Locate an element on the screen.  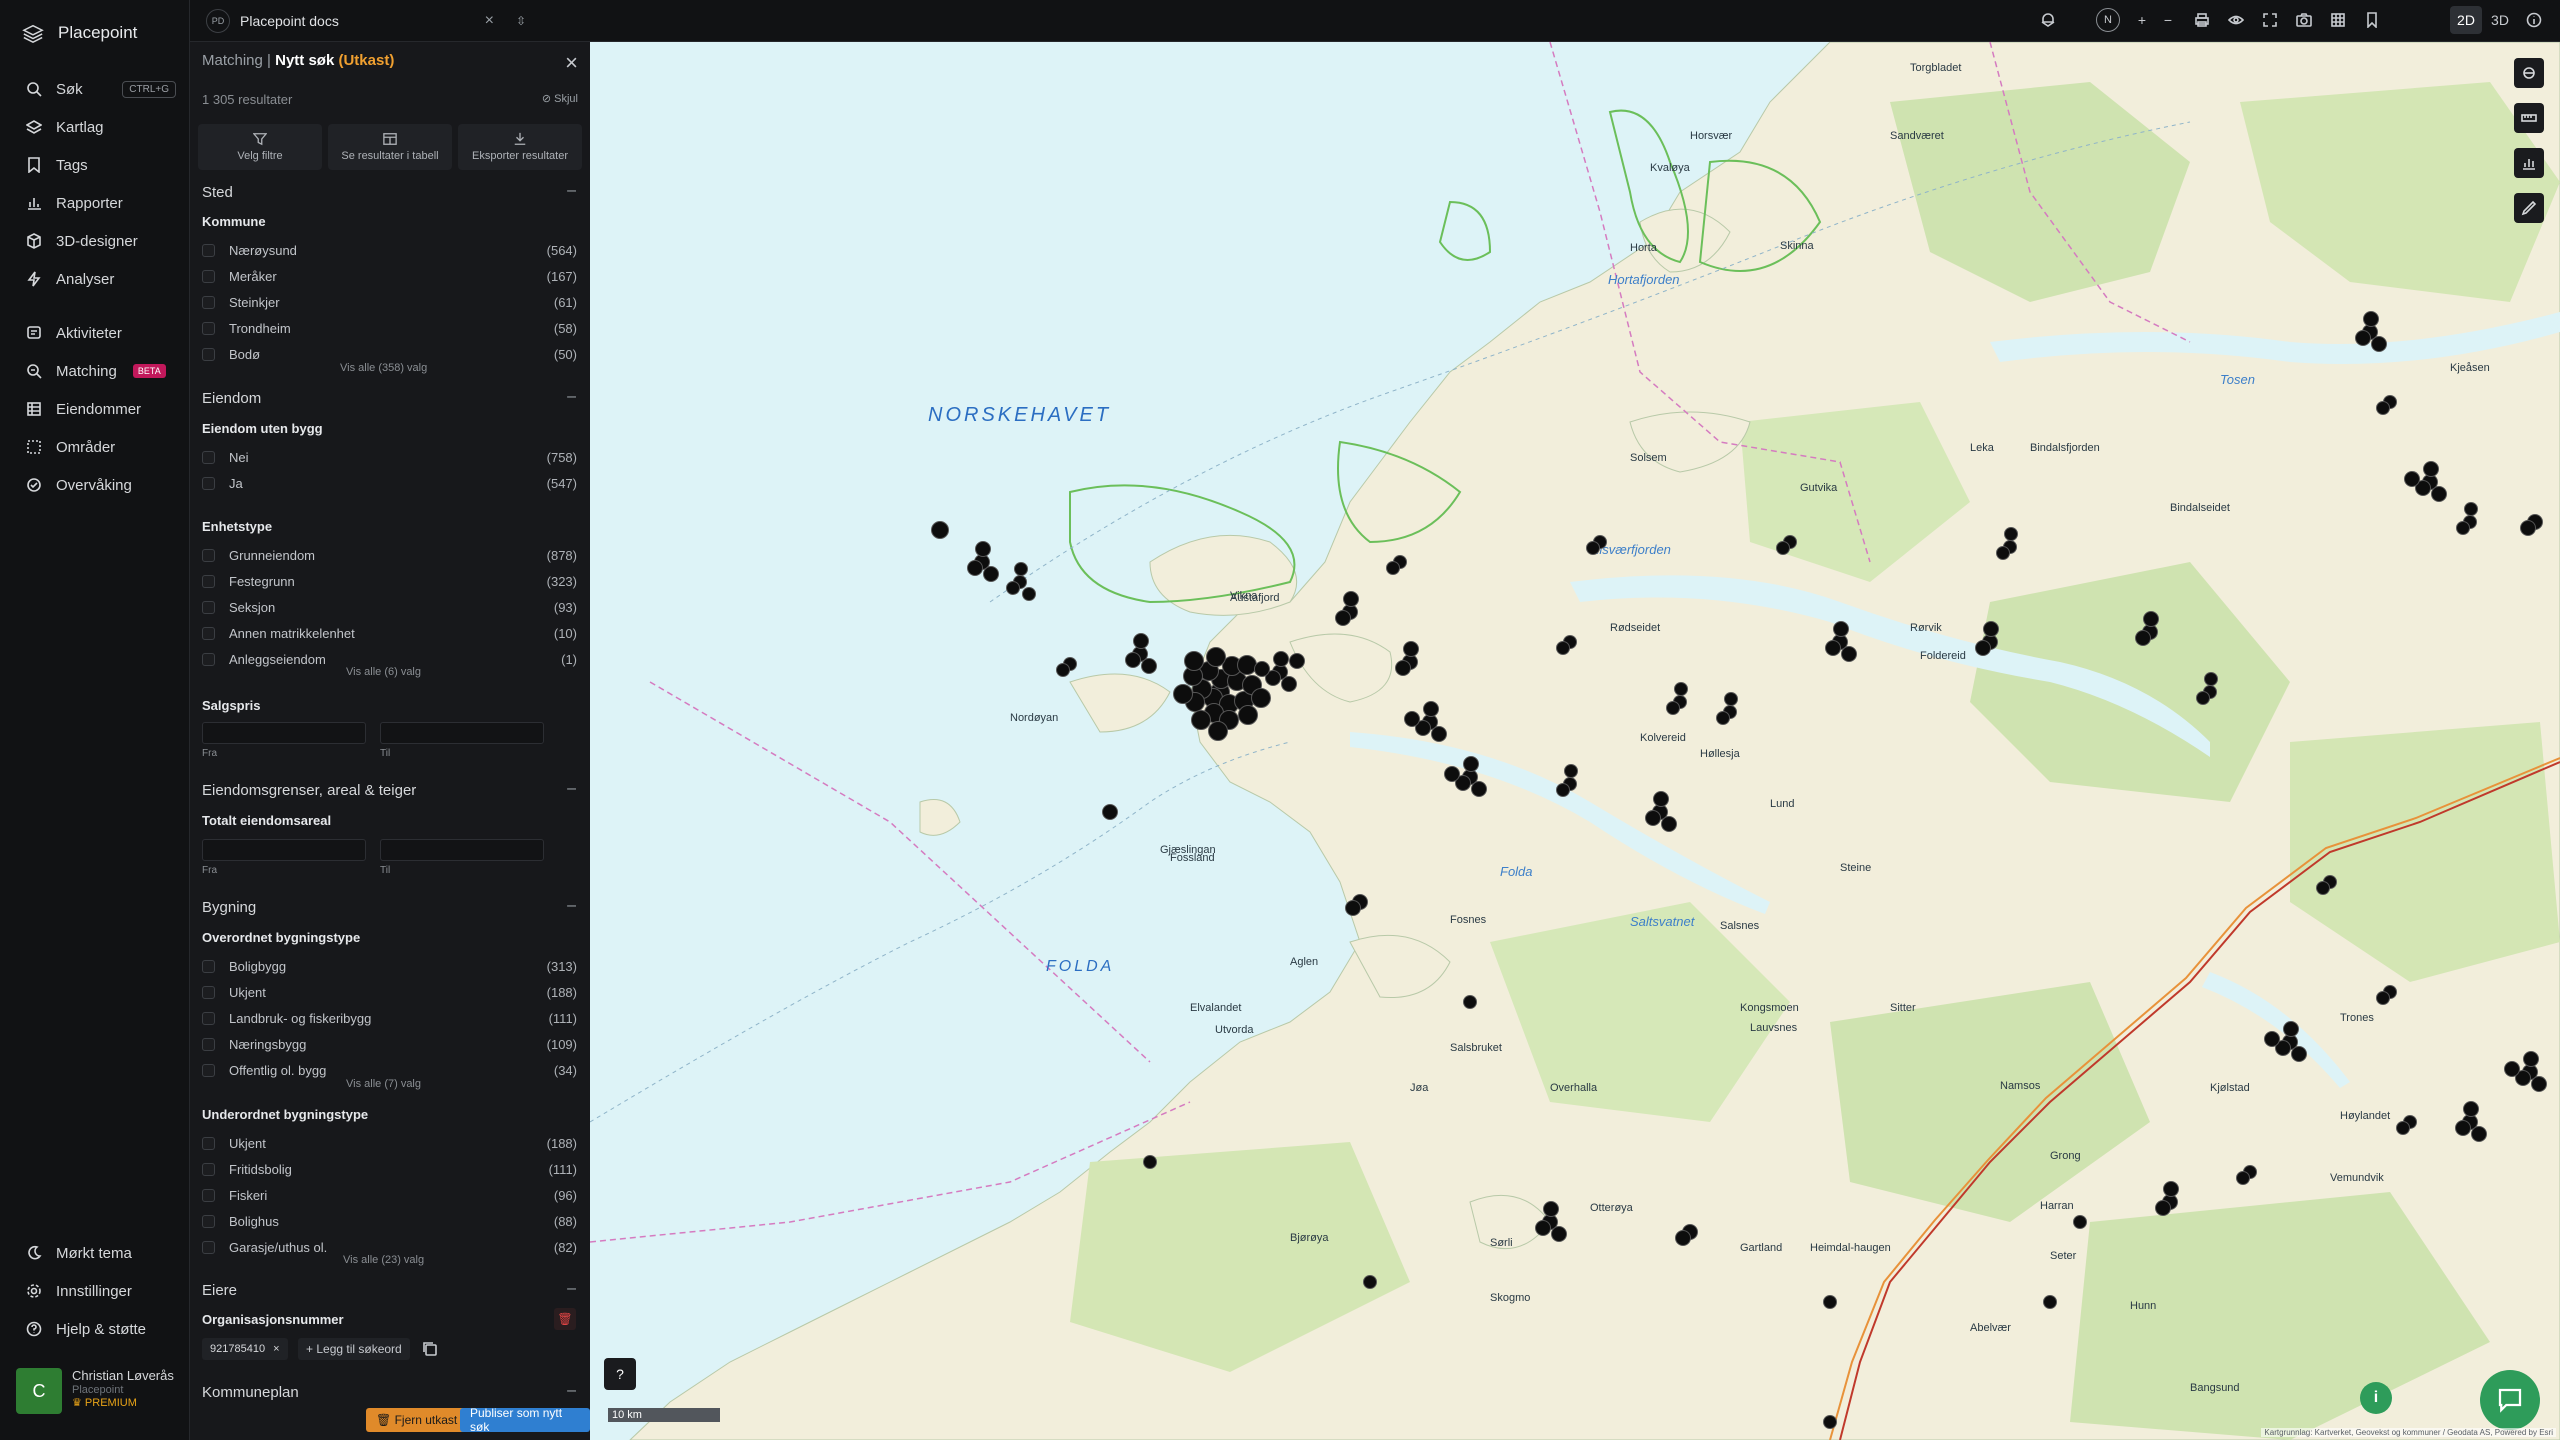
filter-option: Landbruk- og fiskeribygg (111) is located at coordinates (389, 1018).